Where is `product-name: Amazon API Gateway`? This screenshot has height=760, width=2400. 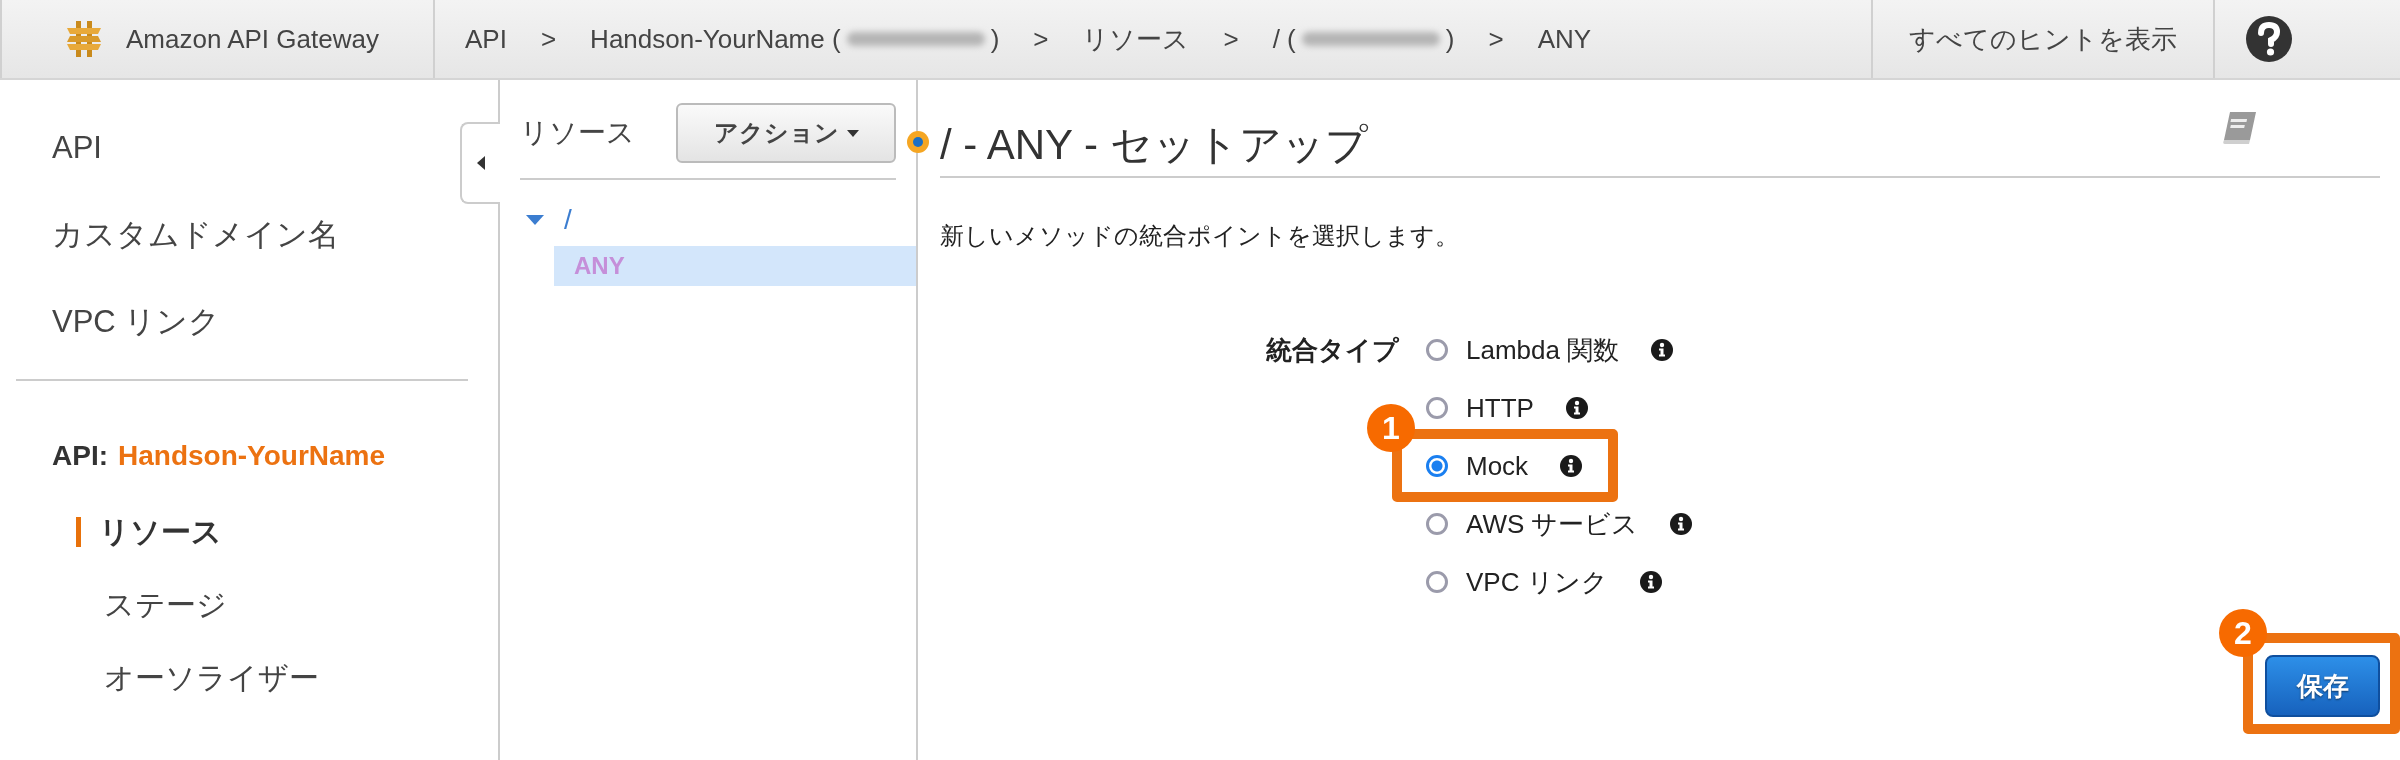 product-name: Amazon API Gateway is located at coordinates (252, 39).